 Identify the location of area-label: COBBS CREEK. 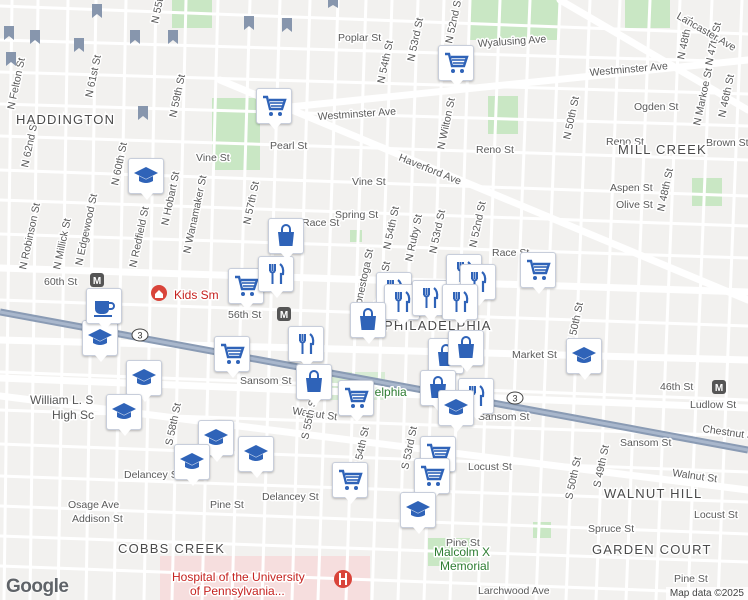
(171, 548).